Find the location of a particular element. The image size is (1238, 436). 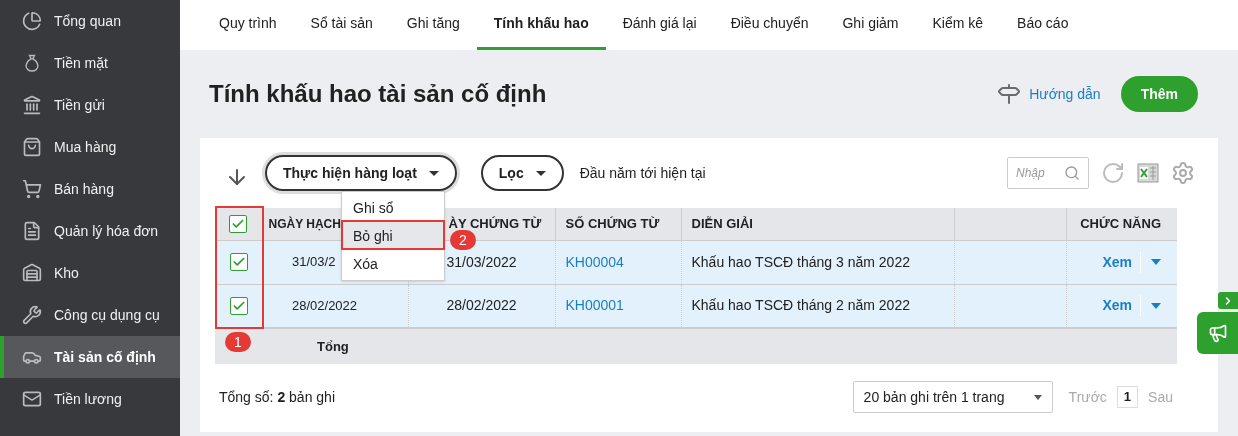

announcement-button is located at coordinates (1217, 333).